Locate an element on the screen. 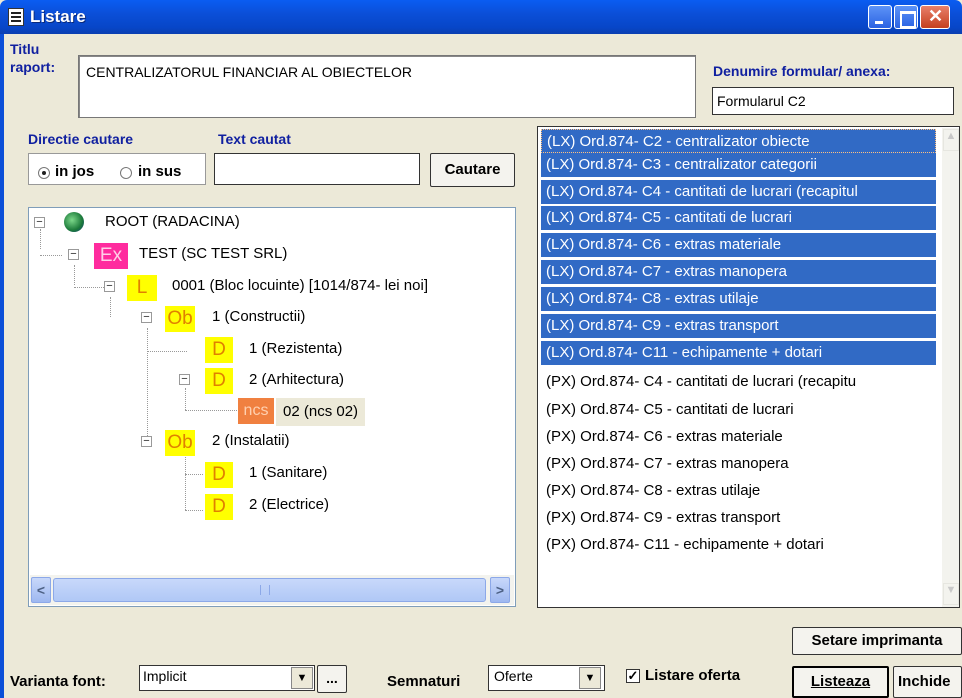 The width and height of the screenshot is (962, 698). form-name-label: Denumire formular/ anexa: is located at coordinates (802, 71).